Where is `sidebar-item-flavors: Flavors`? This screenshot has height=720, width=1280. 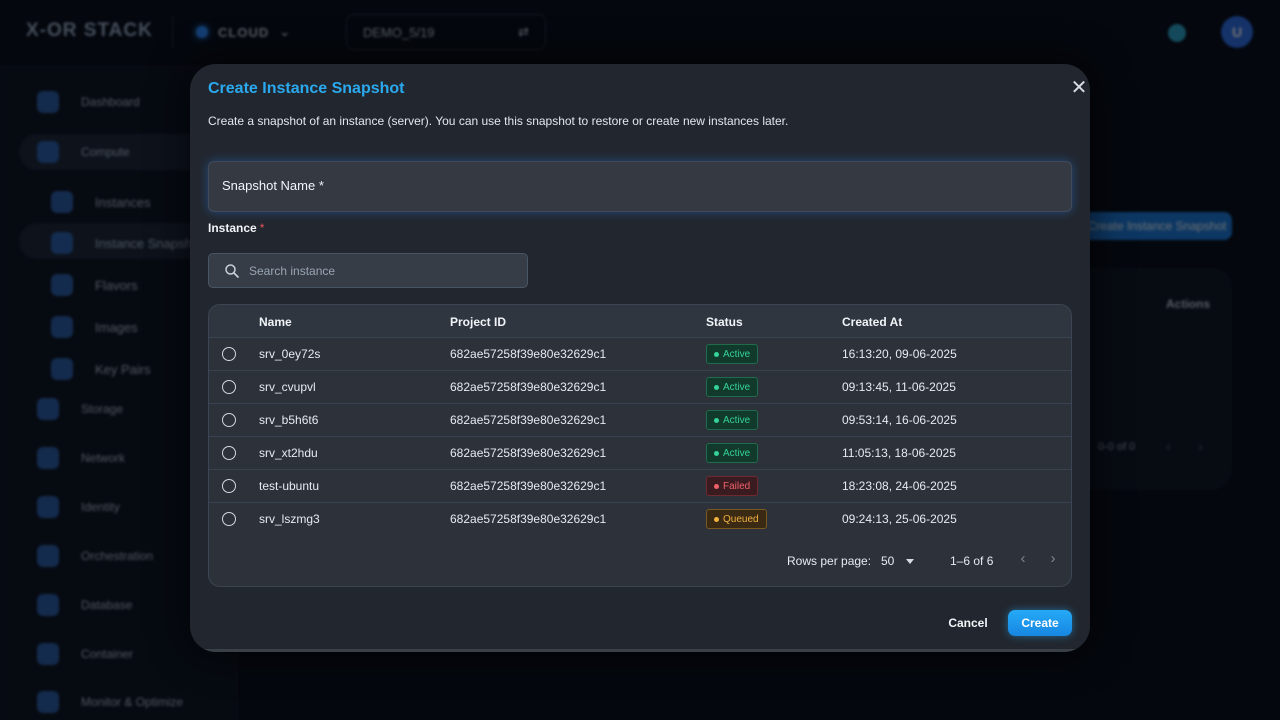
sidebar-item-flavors: Flavors is located at coordinates (94, 285).